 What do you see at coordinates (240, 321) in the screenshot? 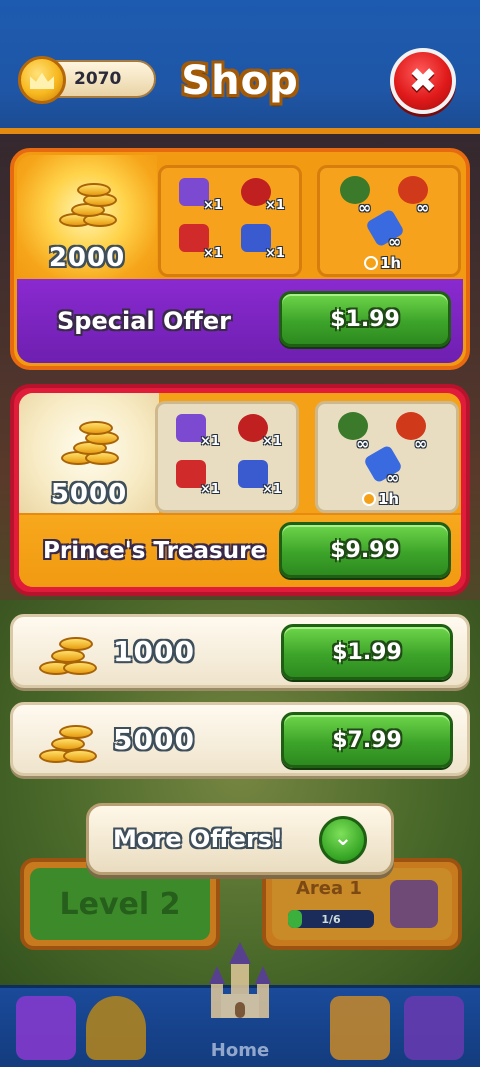
I see `special-offer-bar: Special Offer $1.99` at bounding box center [240, 321].